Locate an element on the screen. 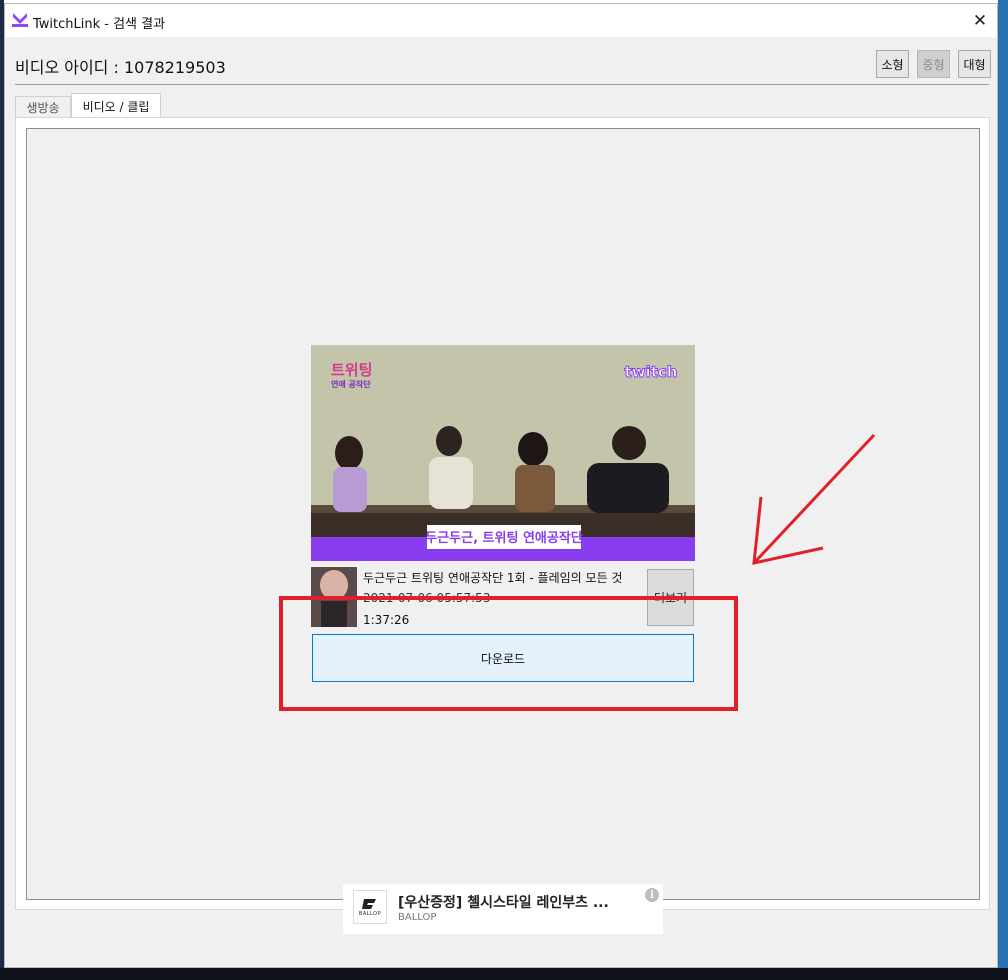 This screenshot has width=1008, height=980. taskbar-edge is located at coordinates (504, 974).